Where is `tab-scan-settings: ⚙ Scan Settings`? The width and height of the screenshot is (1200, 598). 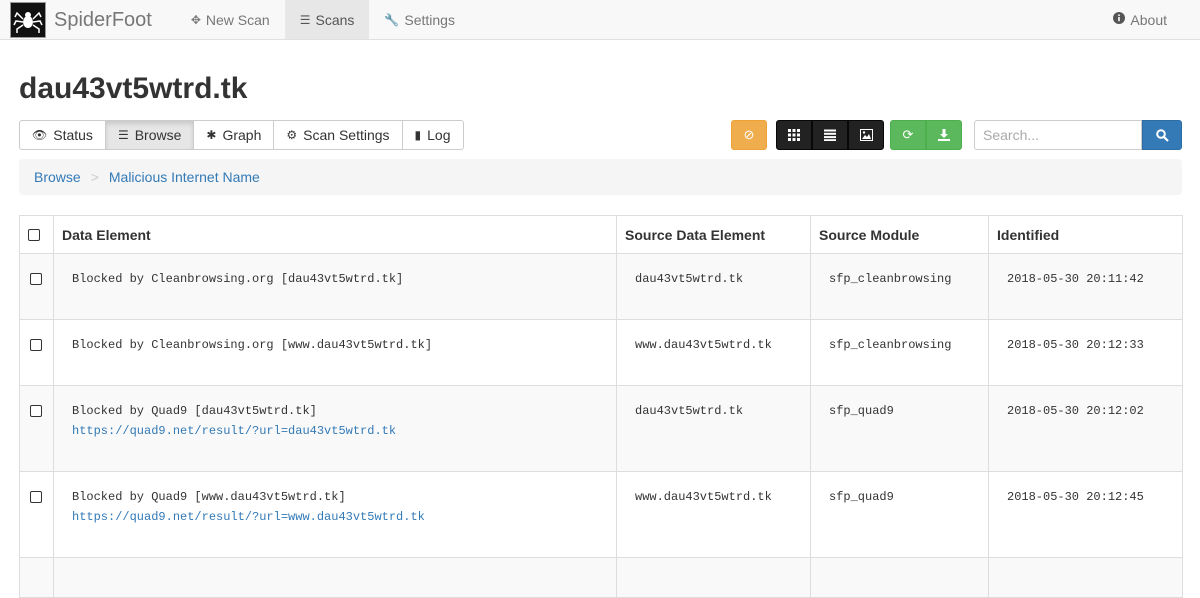
tab-scan-settings: ⚙ Scan Settings is located at coordinates (338, 135).